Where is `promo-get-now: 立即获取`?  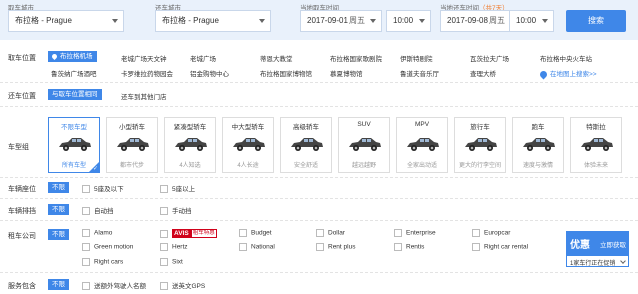
promo-get-now: 立即获取 is located at coordinates (613, 244).